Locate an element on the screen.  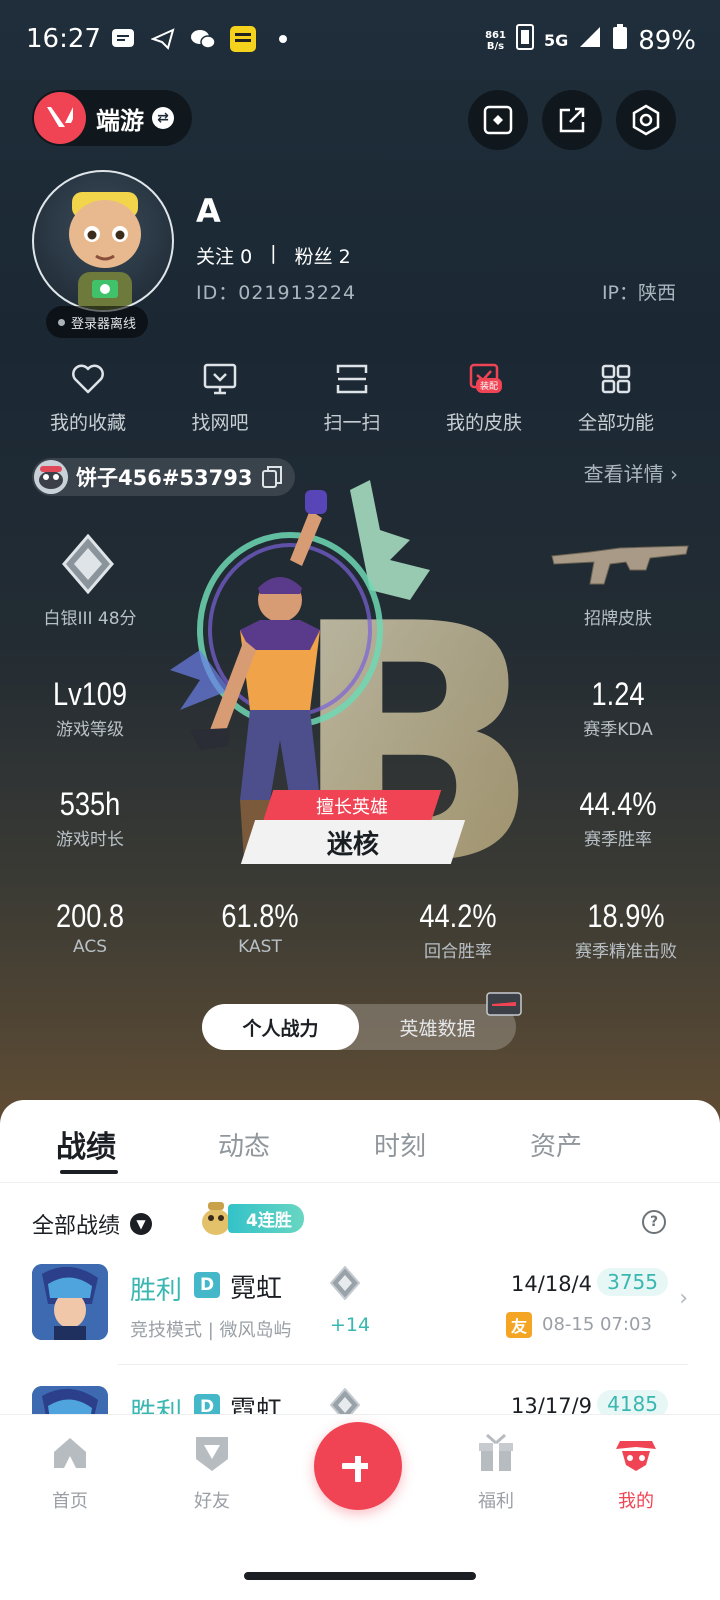
quick-action-all-features: 全部功能 is located at coordinates (616, 397).